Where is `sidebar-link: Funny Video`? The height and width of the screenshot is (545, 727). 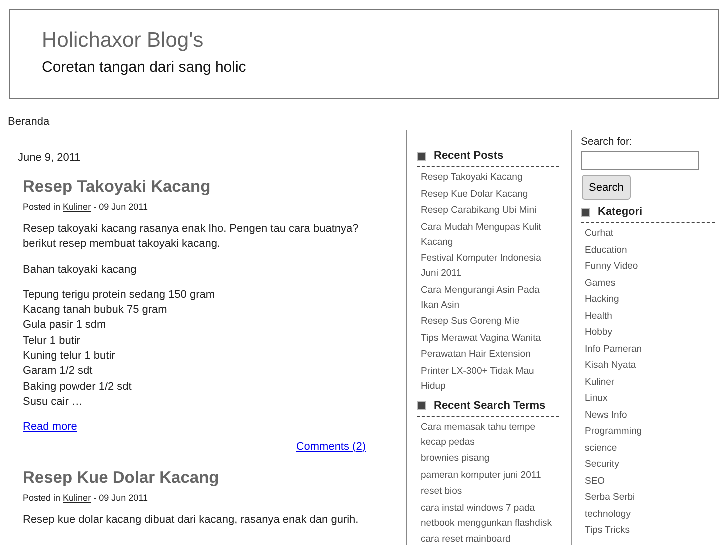
sidebar-link: Funny Video is located at coordinates (650, 266).